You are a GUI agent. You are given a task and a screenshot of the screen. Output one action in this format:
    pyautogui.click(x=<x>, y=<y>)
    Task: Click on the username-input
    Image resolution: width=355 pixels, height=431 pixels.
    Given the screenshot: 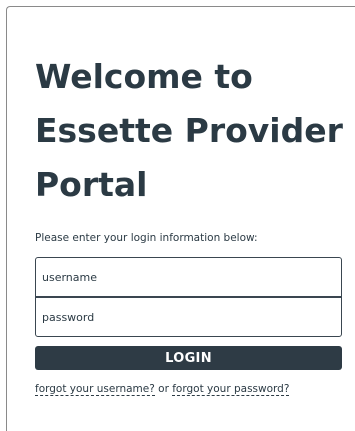 What is the action you would take?
    pyautogui.click(x=188, y=277)
    